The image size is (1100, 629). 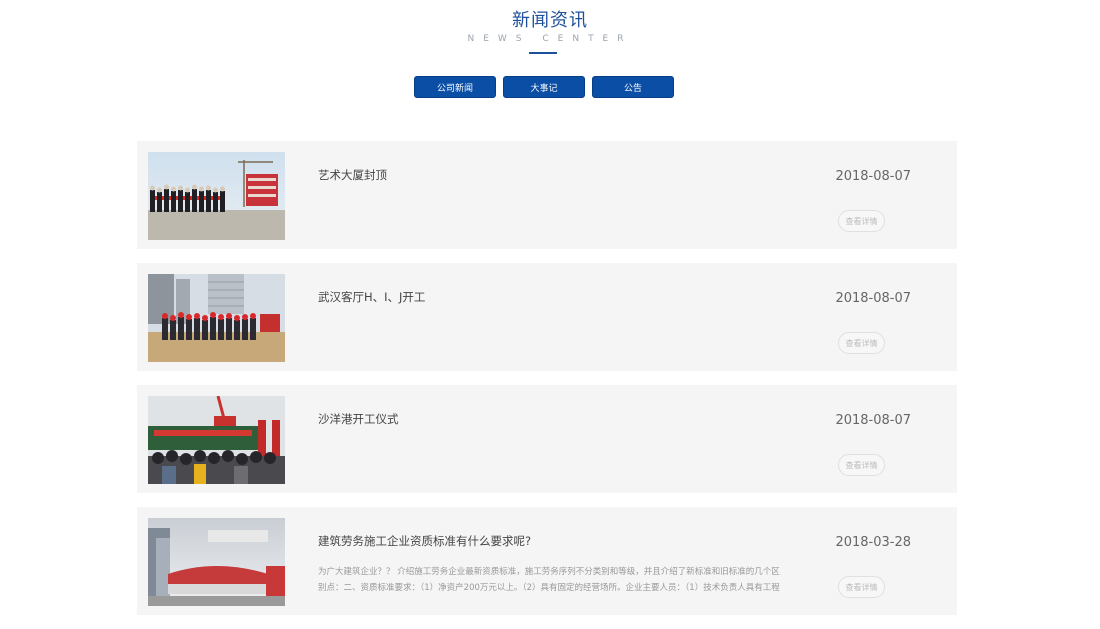 I want to click on news-title: 艺术大厦封顶, so click(x=352, y=175).